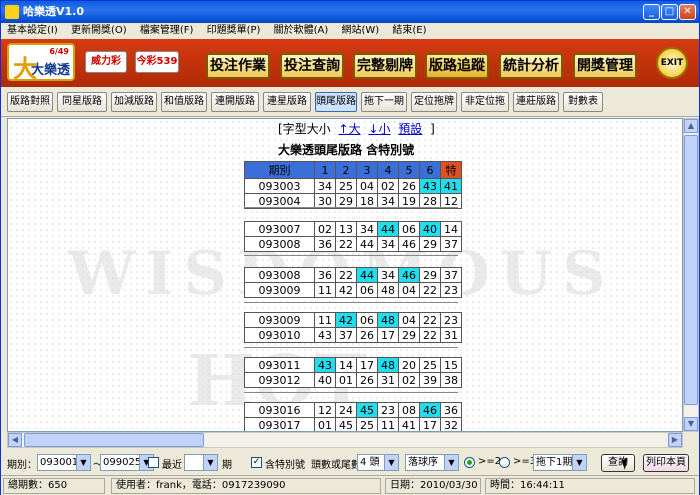  I want to click on menu-file-manage: 檔案管理(F), so click(167, 30).